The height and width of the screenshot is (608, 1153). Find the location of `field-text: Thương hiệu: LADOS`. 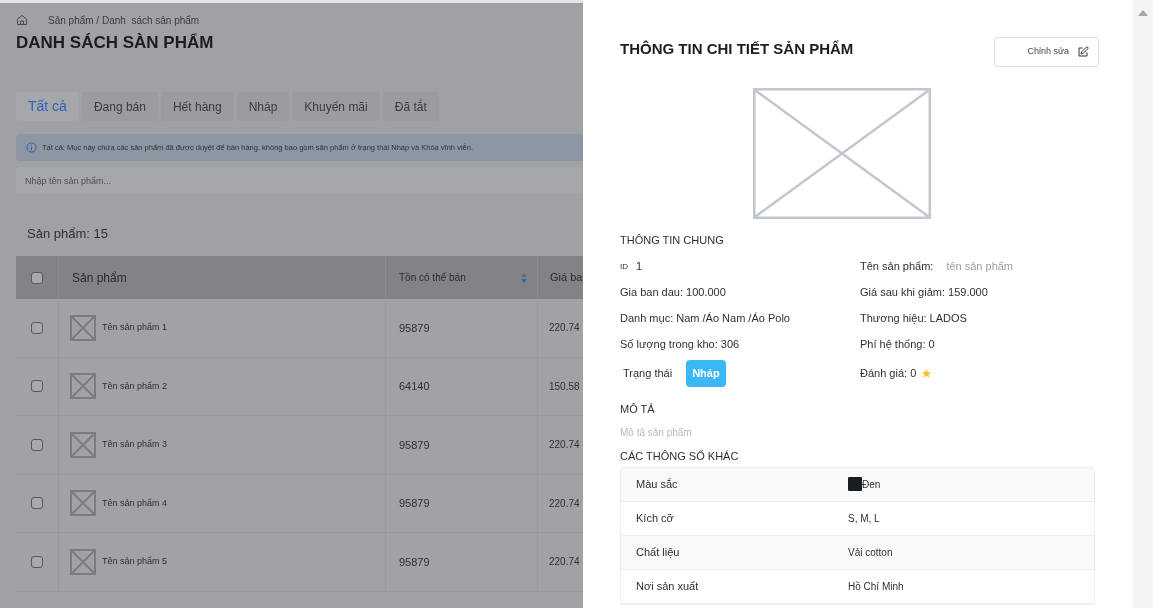

field-text: Thương hiệu: LADOS is located at coordinates (914, 318).